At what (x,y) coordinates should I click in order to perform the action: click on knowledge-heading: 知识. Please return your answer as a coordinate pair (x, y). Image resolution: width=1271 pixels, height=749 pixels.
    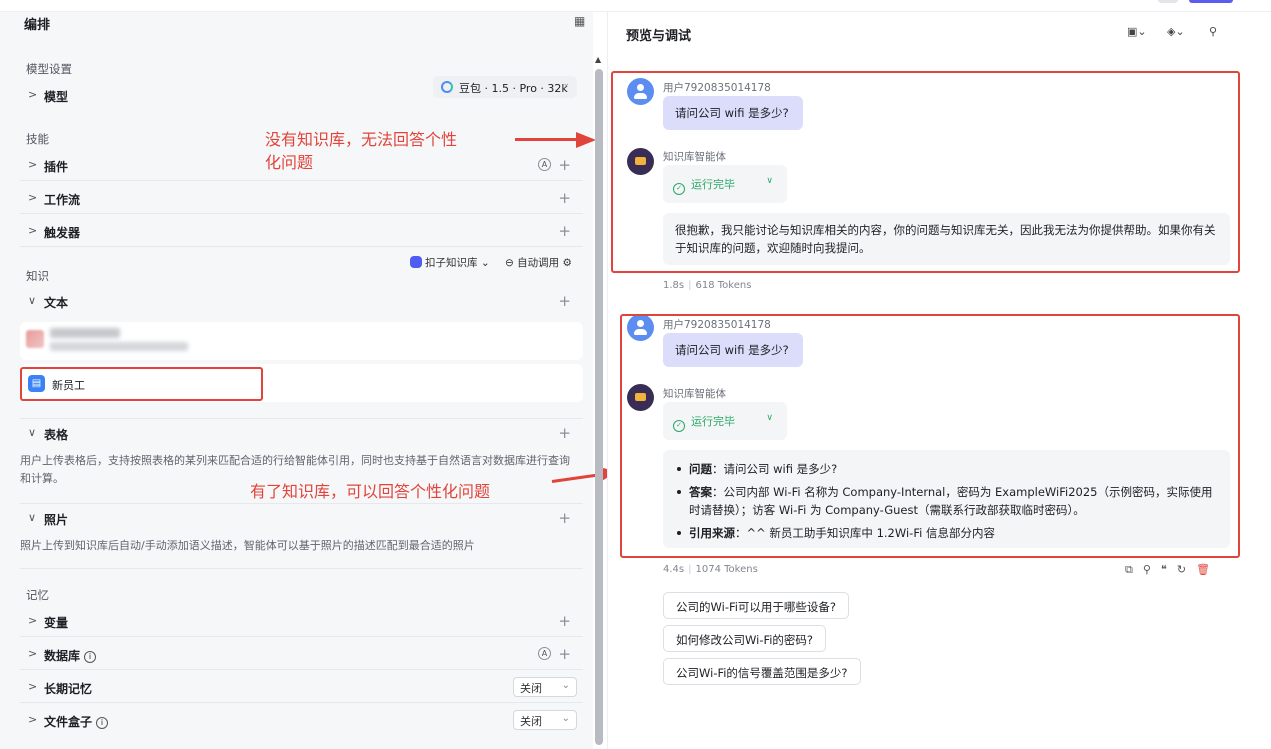
    Looking at the image, I should click on (37, 276).